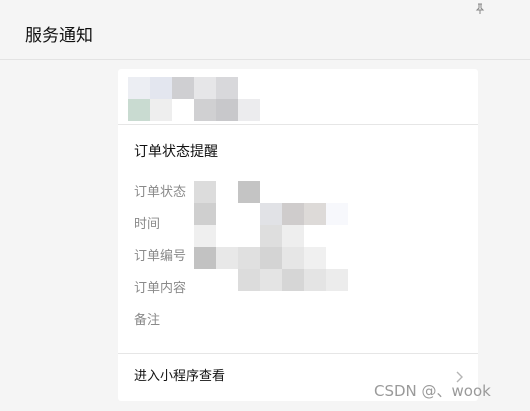 This screenshot has width=530, height=411. I want to click on watermark: CSDN @、wook, so click(432, 391).